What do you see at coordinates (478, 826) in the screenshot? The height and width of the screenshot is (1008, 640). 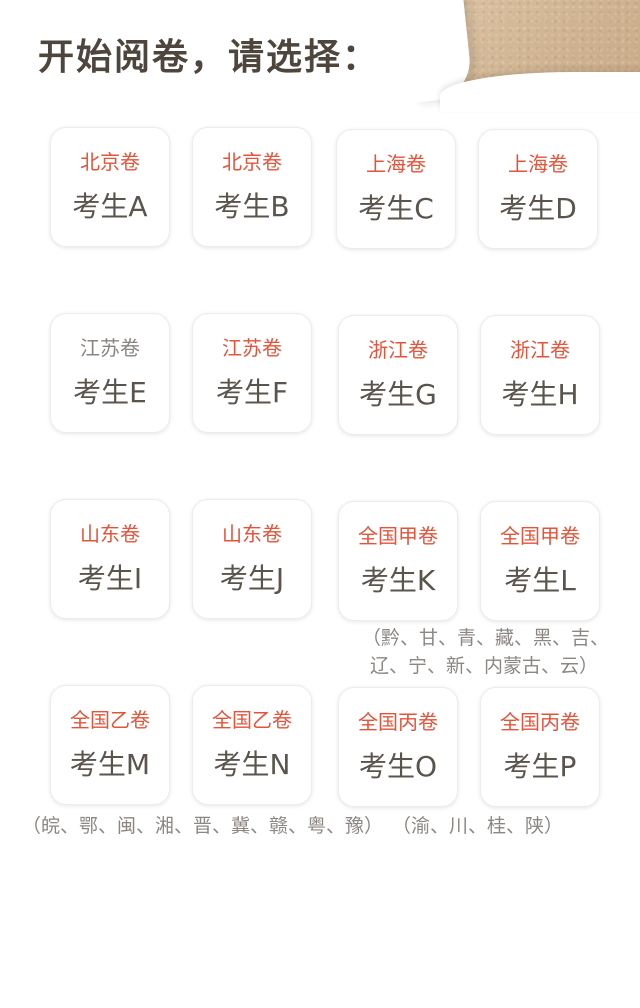 I see `note-national-bing-provinces: （渝、川、桂、陕）` at bounding box center [478, 826].